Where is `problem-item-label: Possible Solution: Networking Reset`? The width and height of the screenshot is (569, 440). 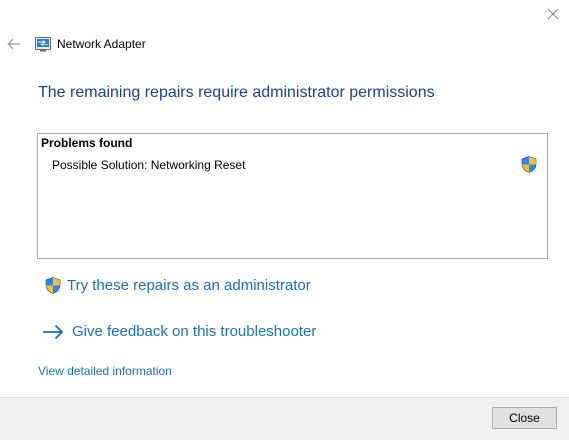 problem-item-label: Possible Solution: Networking Reset is located at coordinates (149, 165).